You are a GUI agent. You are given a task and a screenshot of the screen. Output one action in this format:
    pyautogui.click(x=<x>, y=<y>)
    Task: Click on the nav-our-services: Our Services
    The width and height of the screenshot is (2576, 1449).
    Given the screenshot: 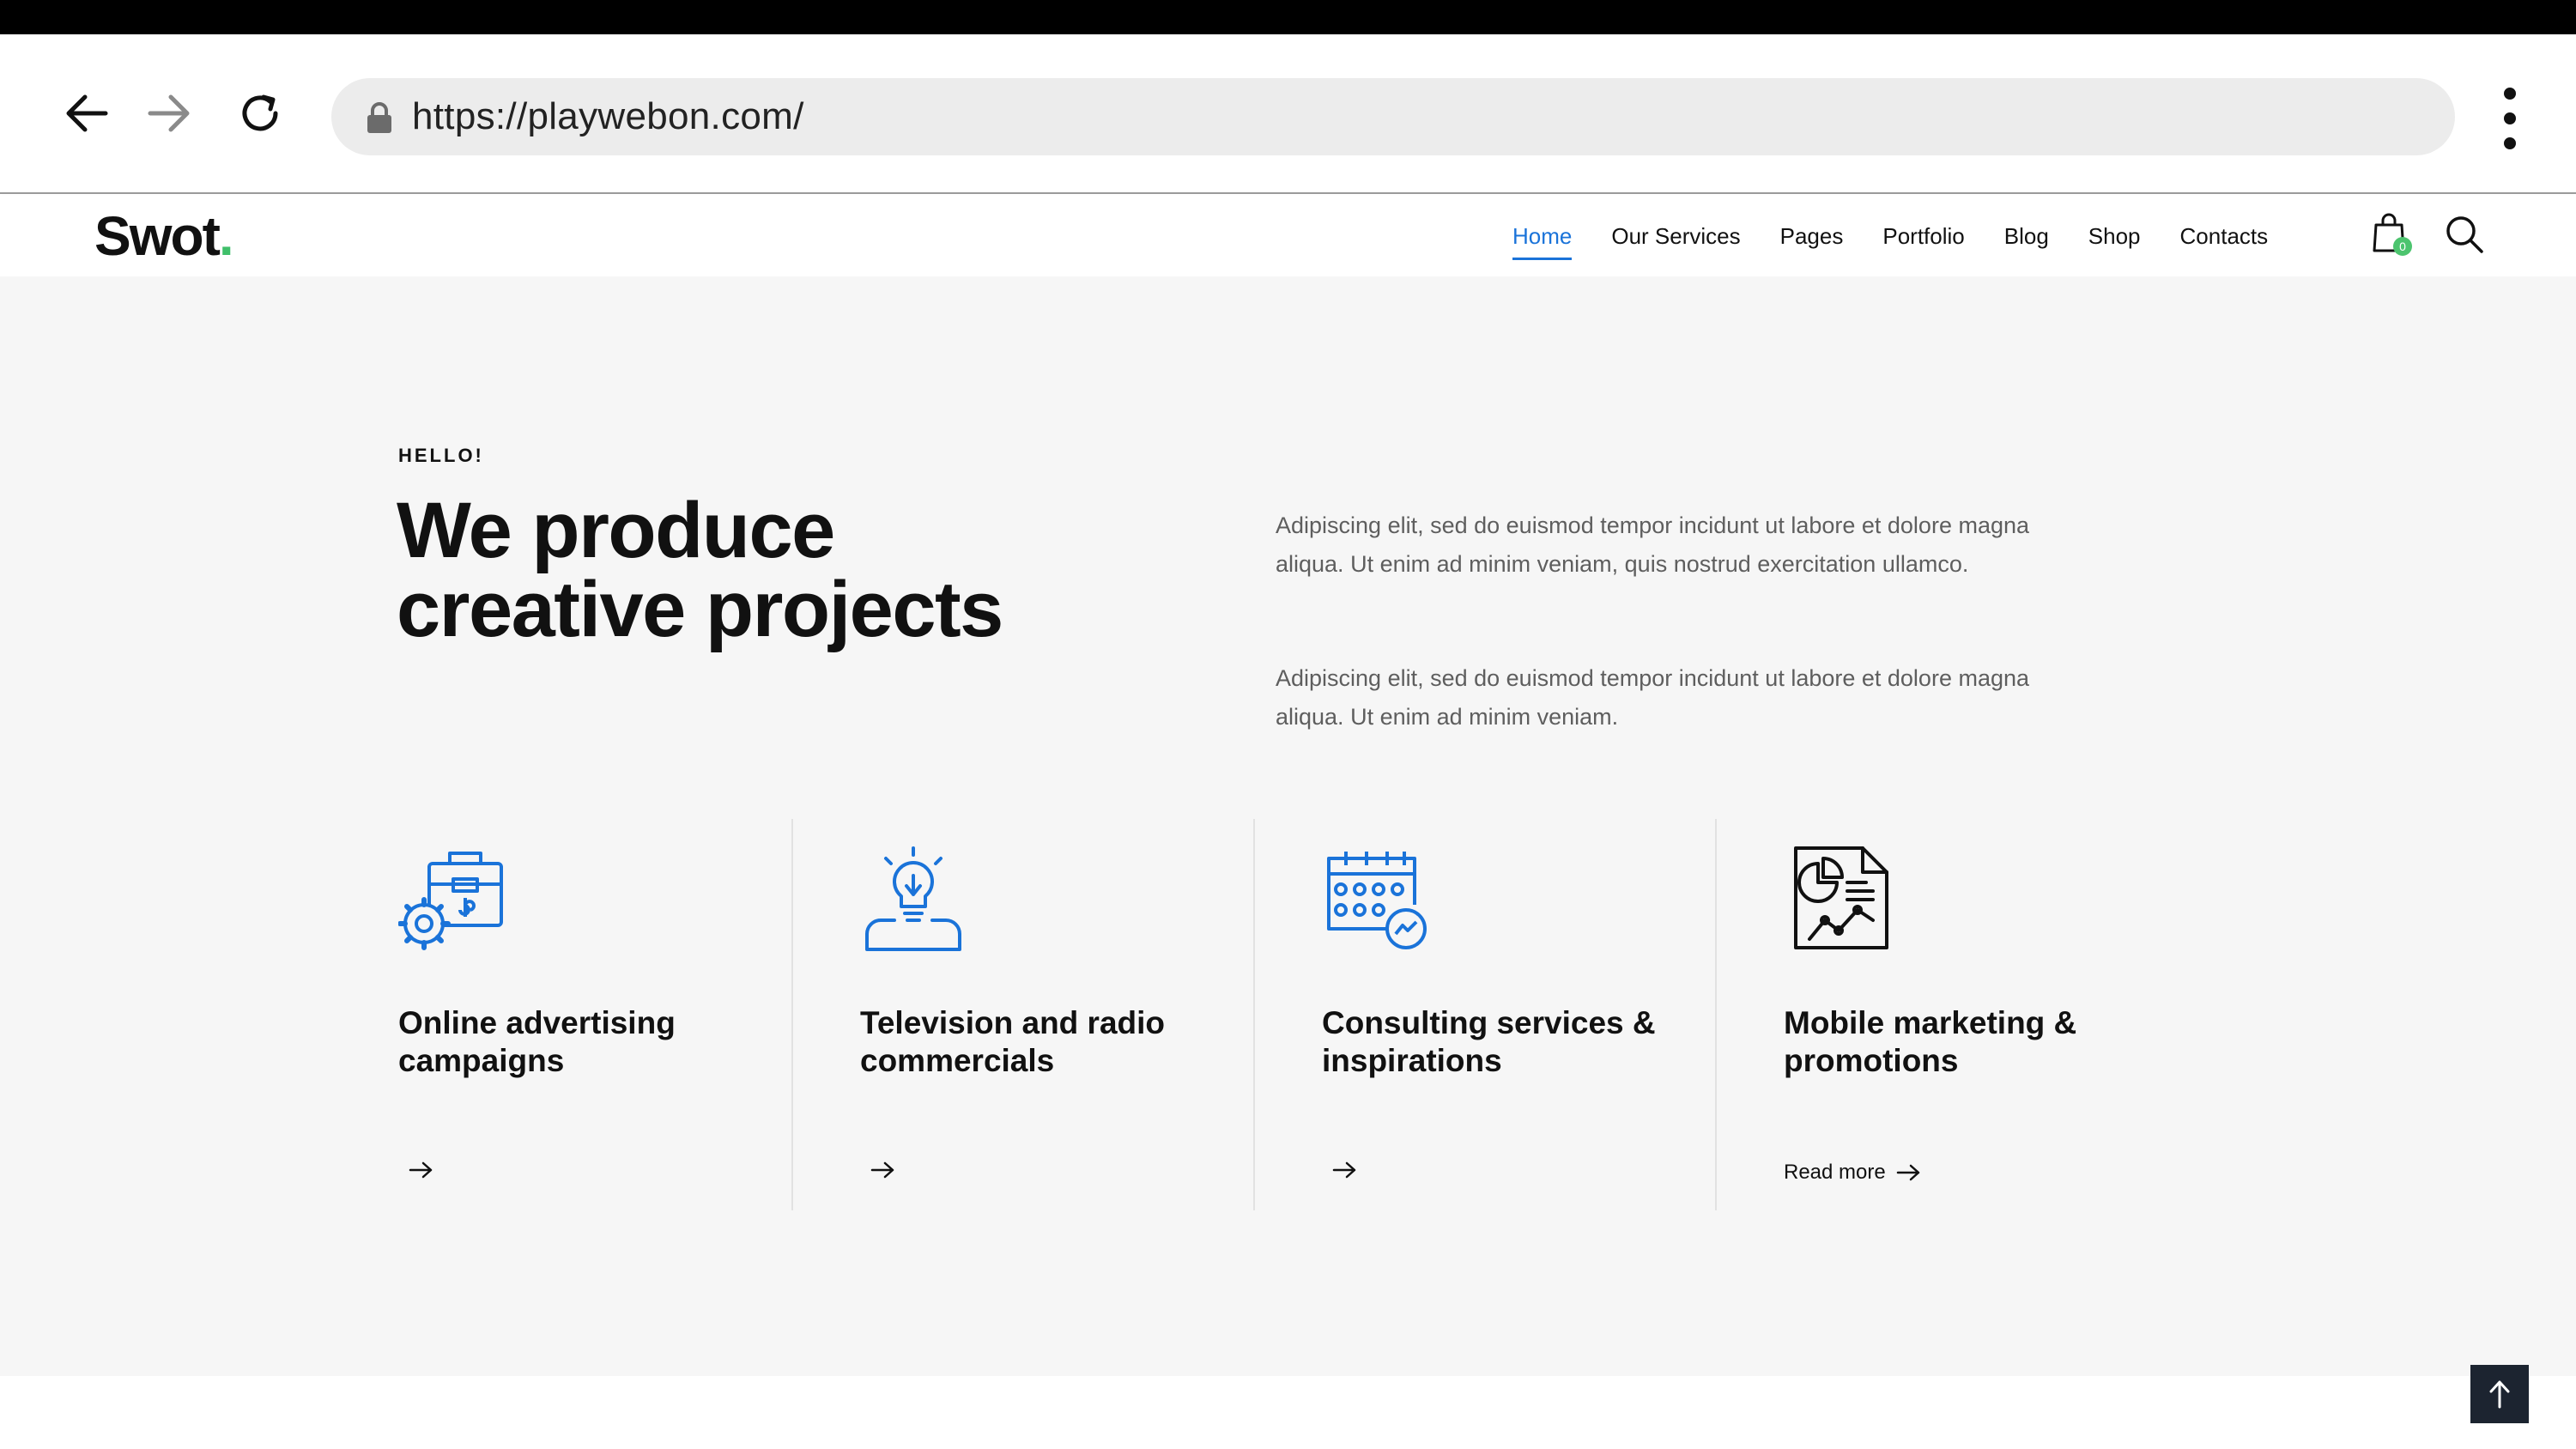 What is the action you would take?
    pyautogui.click(x=1675, y=237)
    